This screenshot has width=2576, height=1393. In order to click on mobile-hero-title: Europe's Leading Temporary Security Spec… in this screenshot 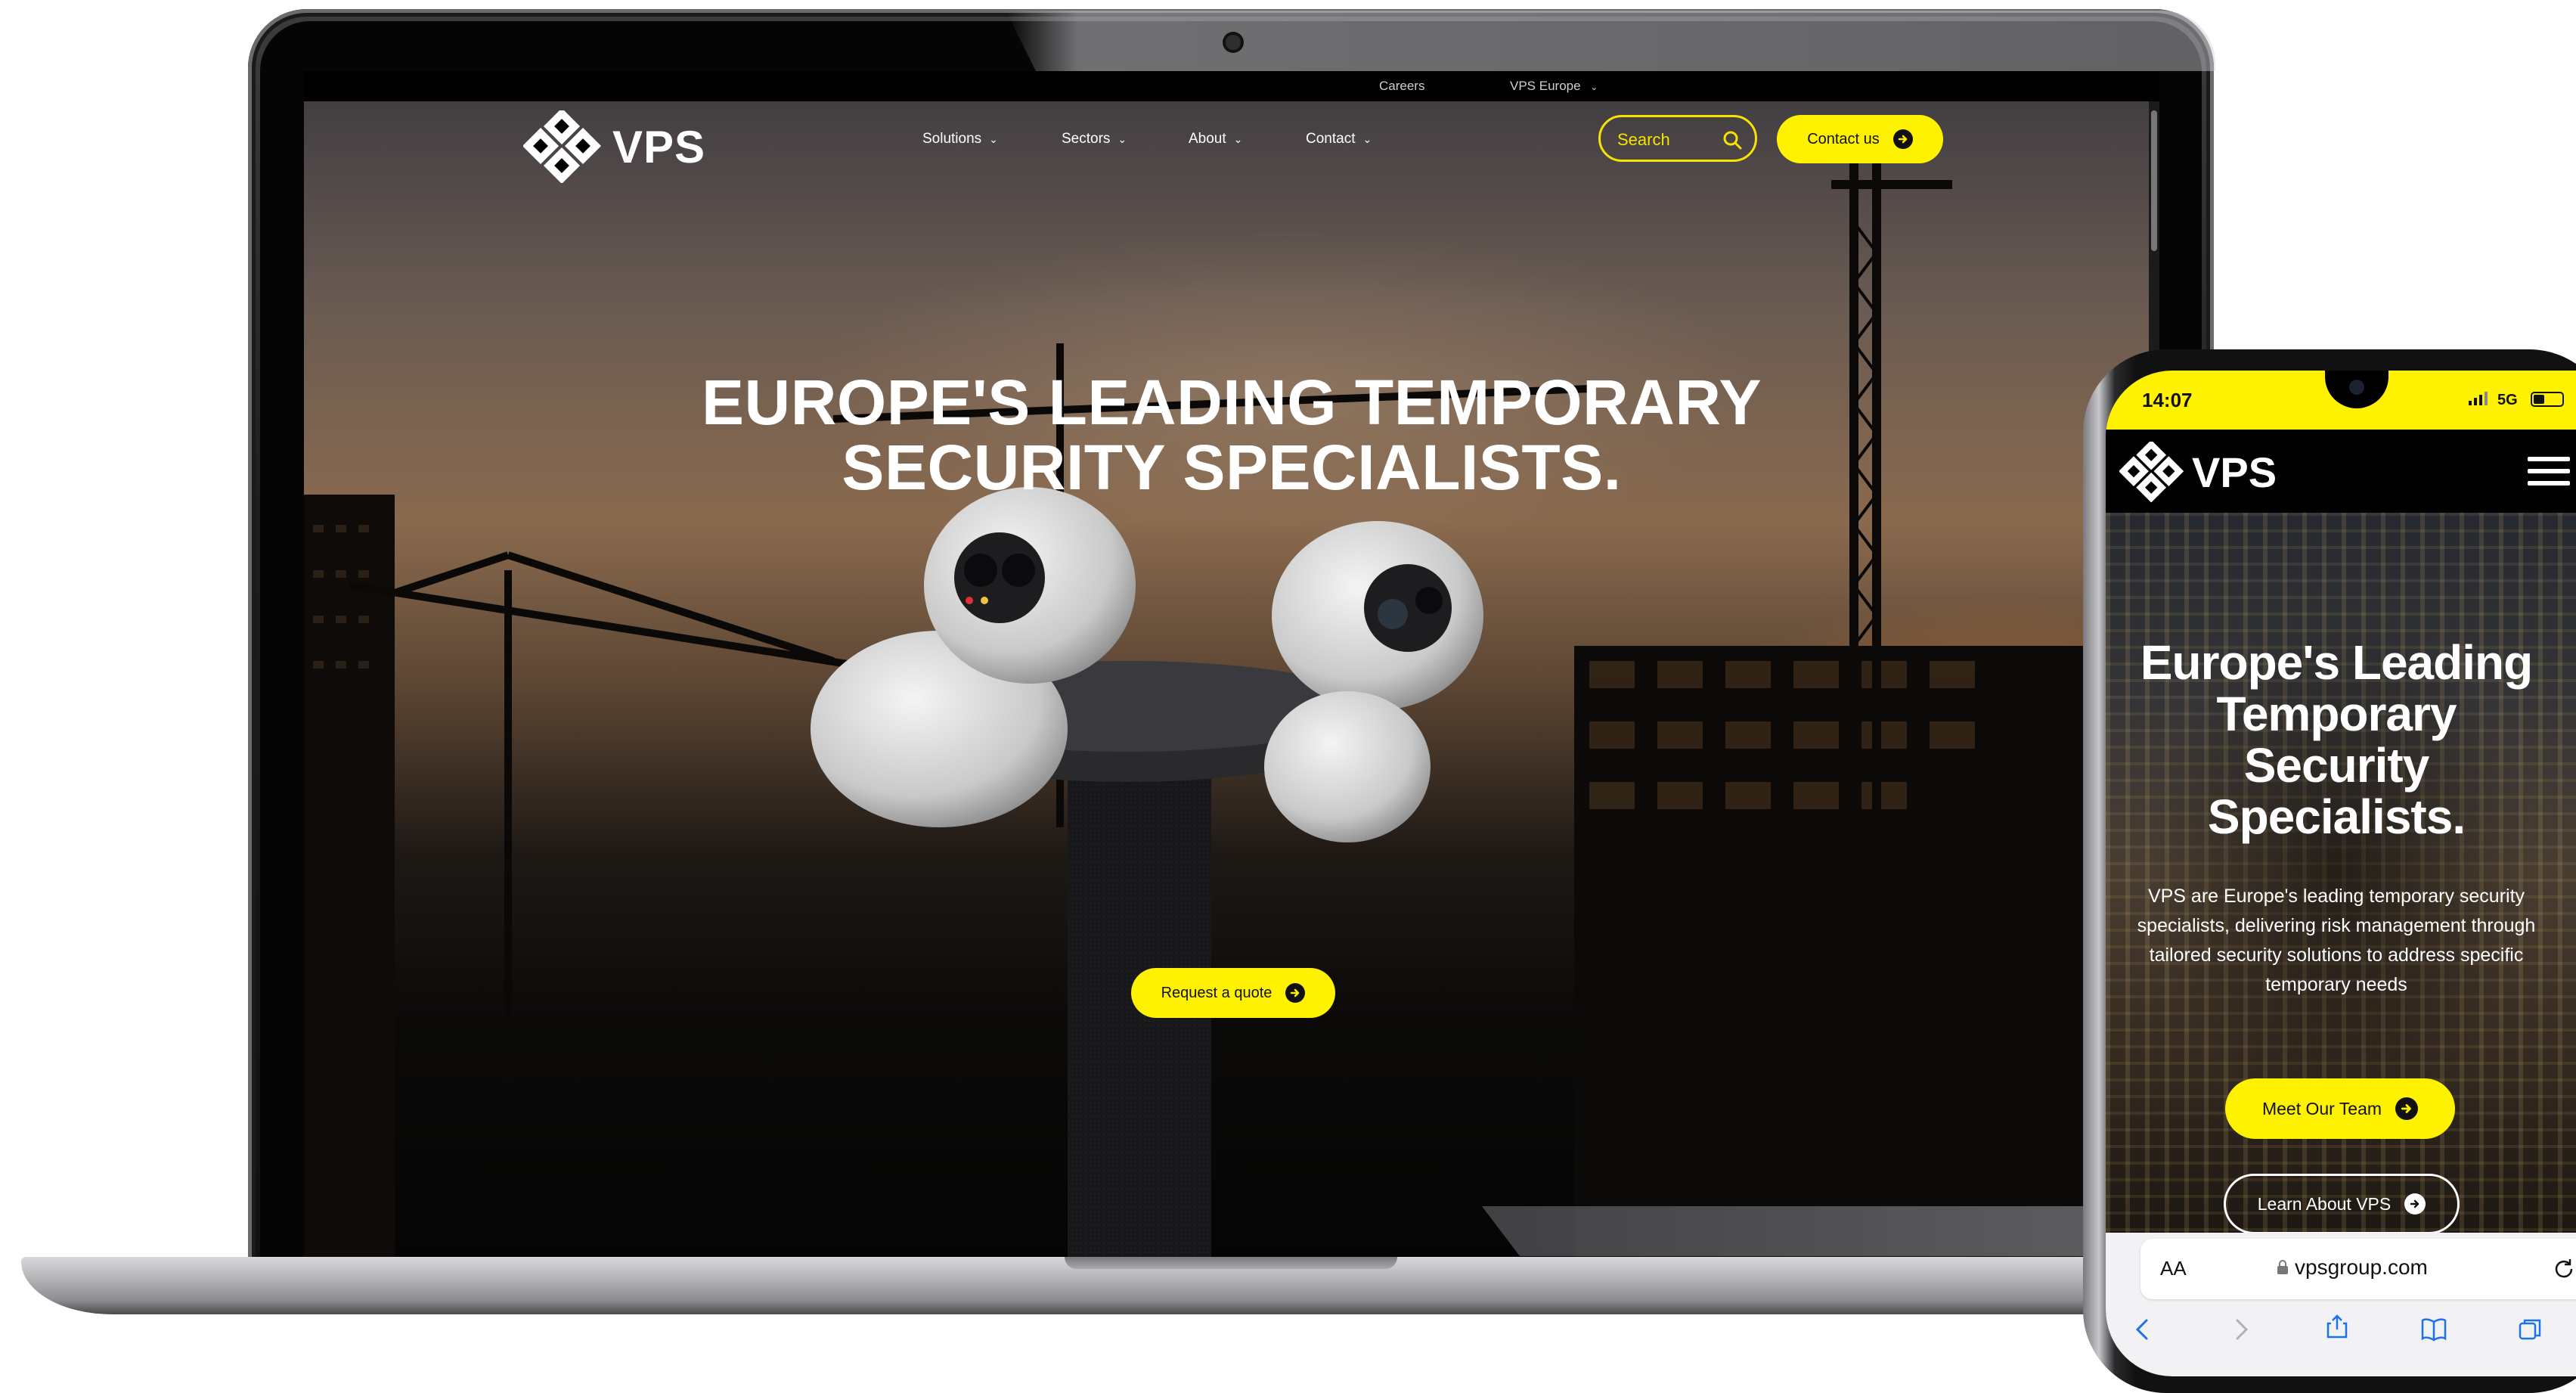, I will do `click(2336, 739)`.